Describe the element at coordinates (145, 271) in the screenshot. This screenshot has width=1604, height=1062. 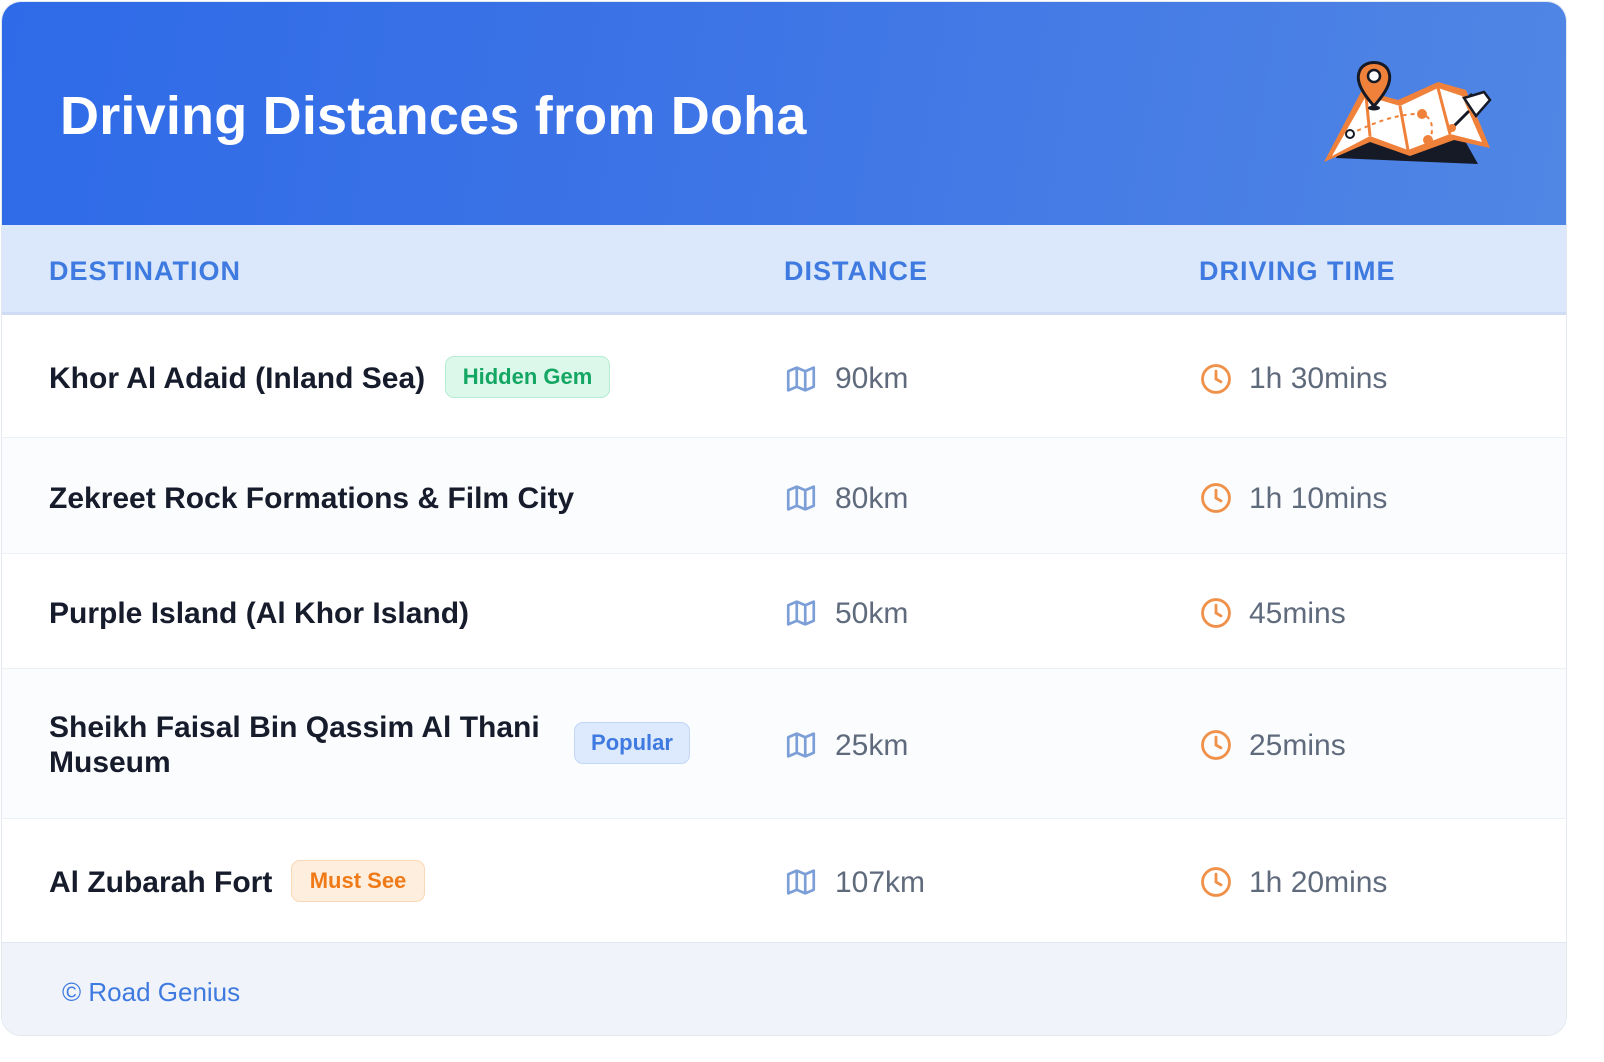
I see `column-header-destination: DESTINATION` at that location.